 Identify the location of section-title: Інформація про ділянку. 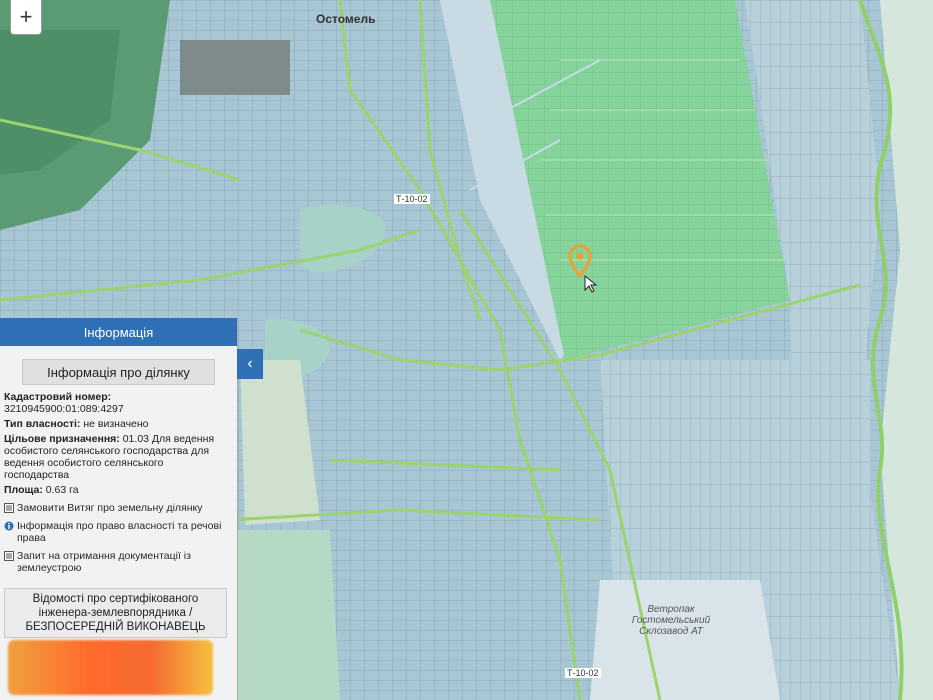
(118, 372).